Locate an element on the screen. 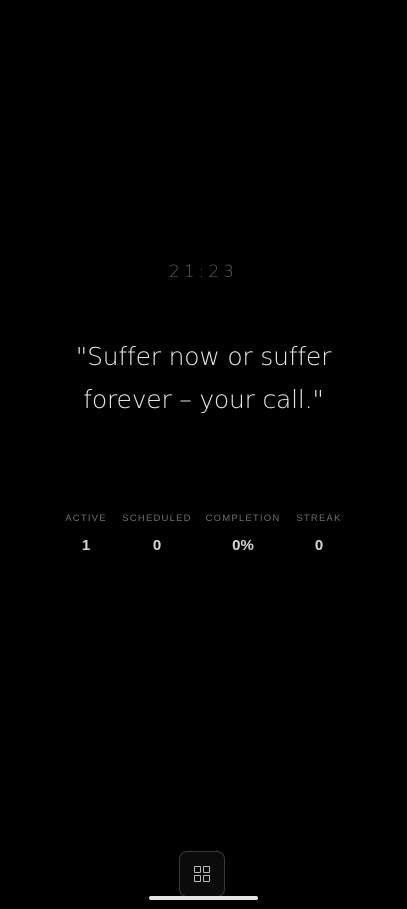  stat-active-label: ACTIVE is located at coordinates (86, 518).